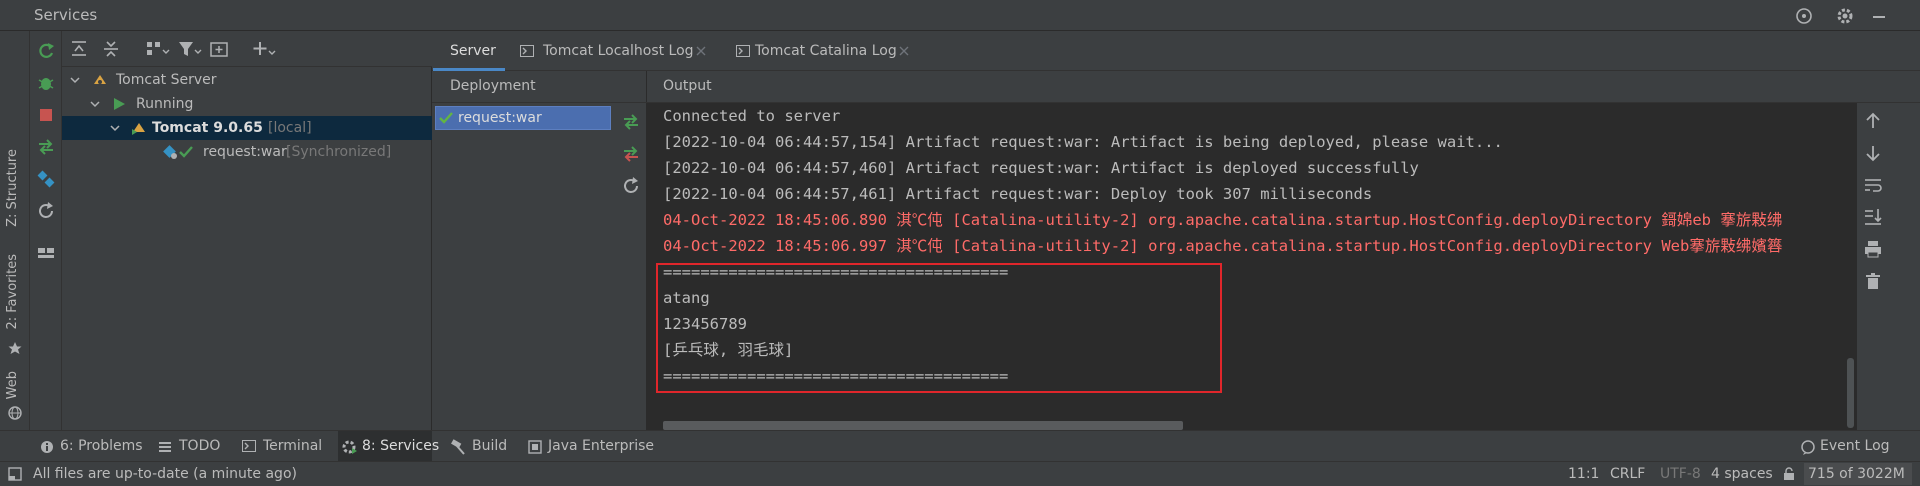  What do you see at coordinates (1873, 153) in the screenshot?
I see `arrow-down-icon` at bounding box center [1873, 153].